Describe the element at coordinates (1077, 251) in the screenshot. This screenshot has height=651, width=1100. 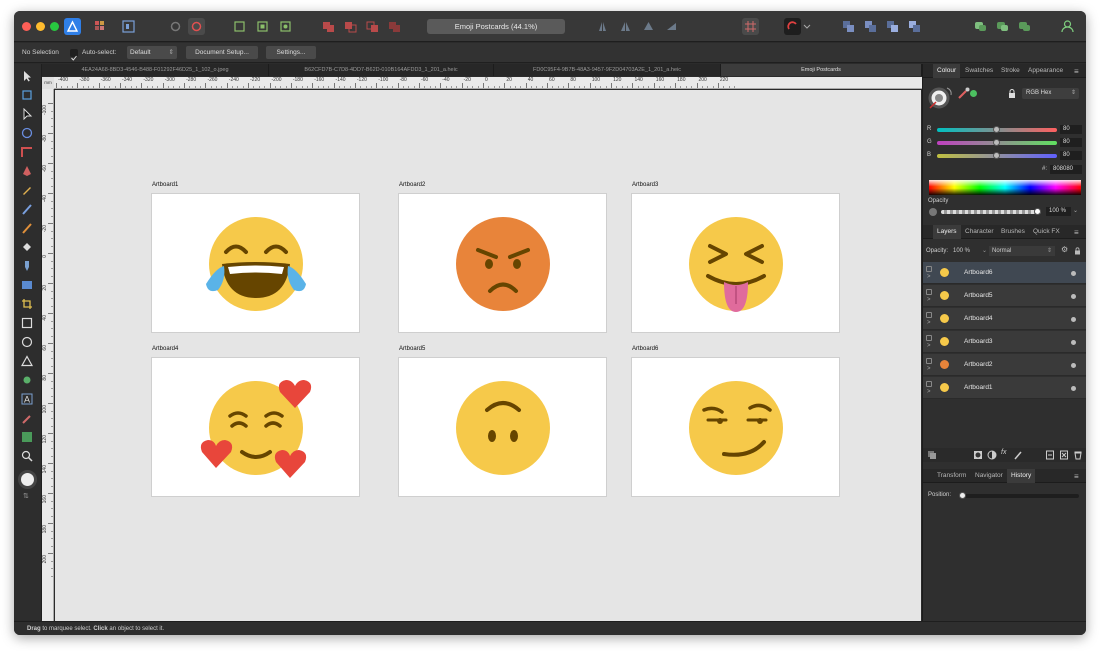
I see `layer-lock-icon` at that location.